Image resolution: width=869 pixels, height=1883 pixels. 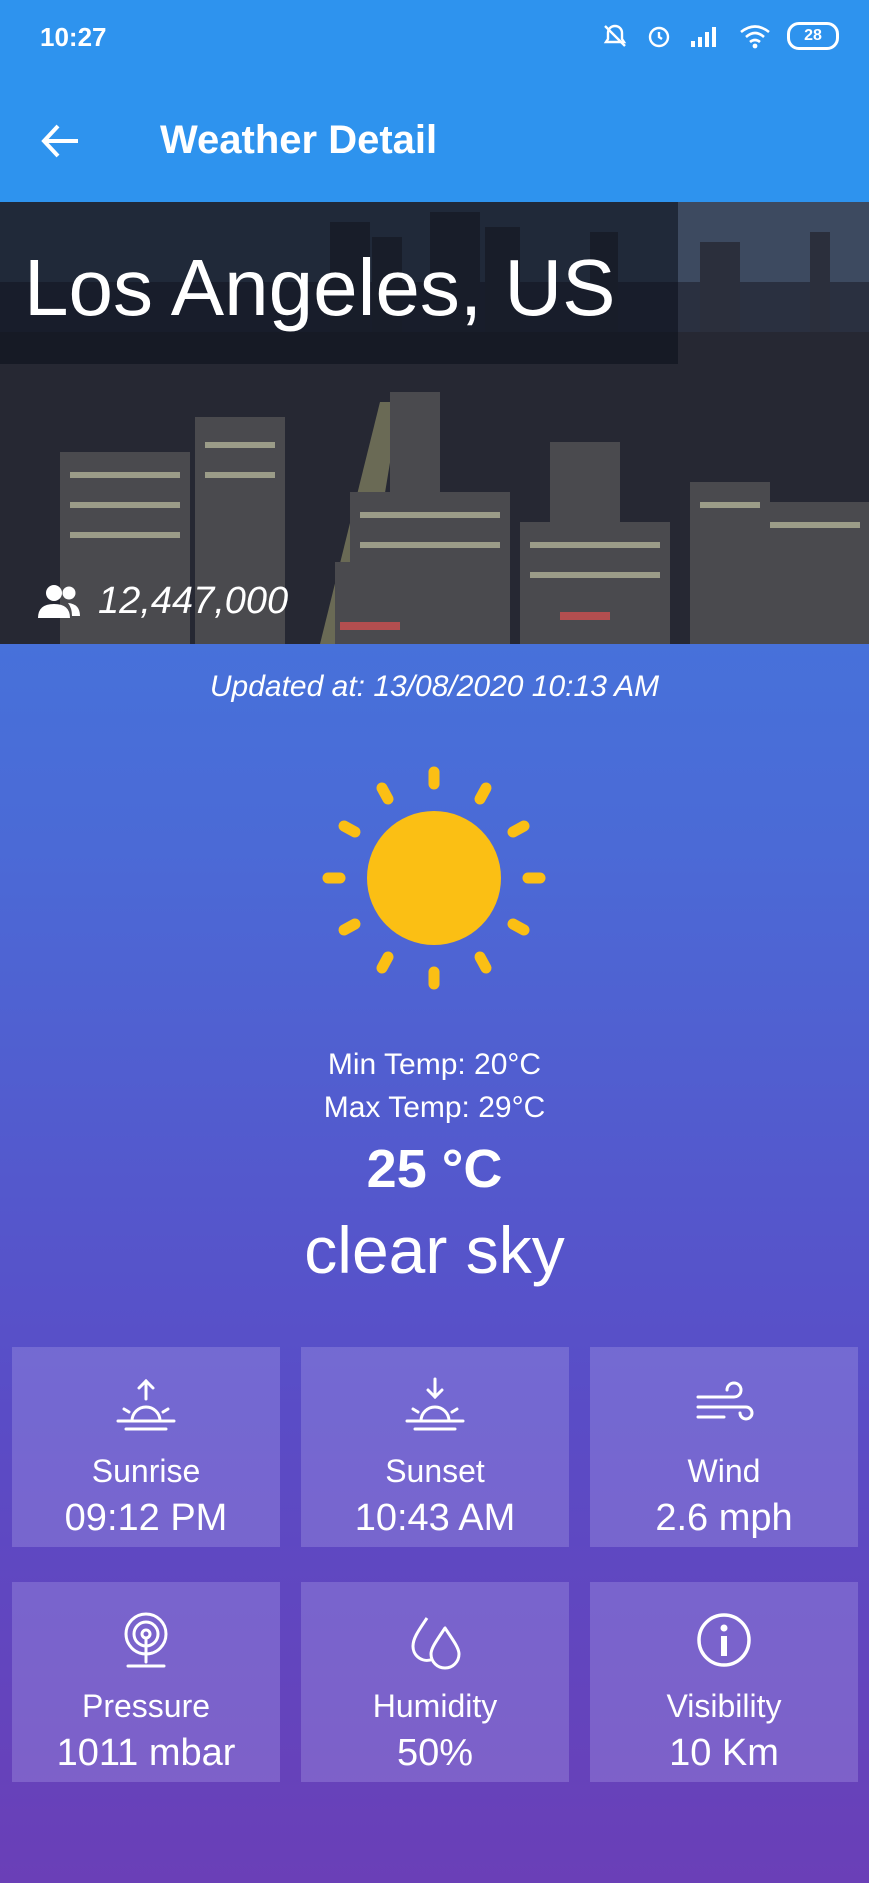 I want to click on tile-value: 50%, so click(x=435, y=1753).